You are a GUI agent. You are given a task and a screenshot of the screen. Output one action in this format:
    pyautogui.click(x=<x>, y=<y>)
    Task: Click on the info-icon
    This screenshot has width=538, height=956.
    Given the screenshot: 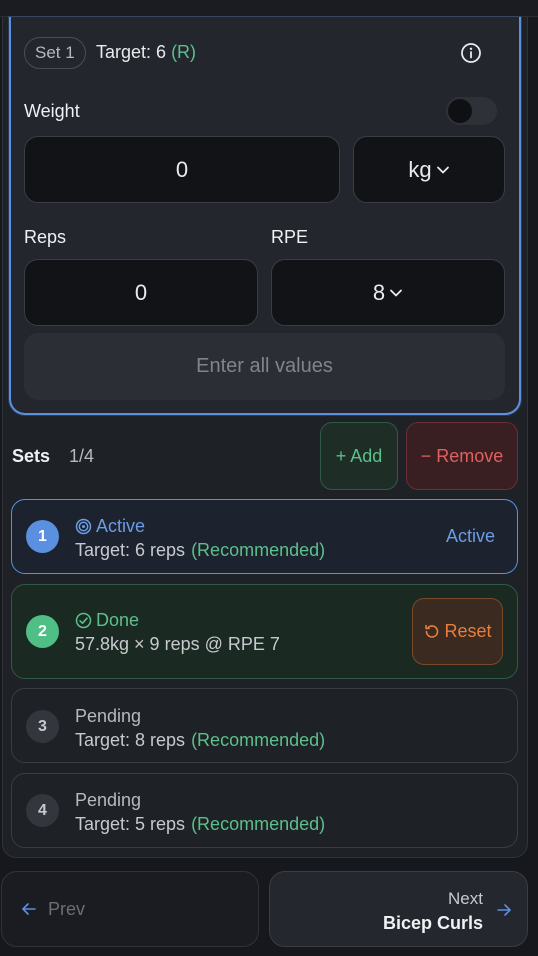 What is the action you would take?
    pyautogui.click(x=471, y=53)
    